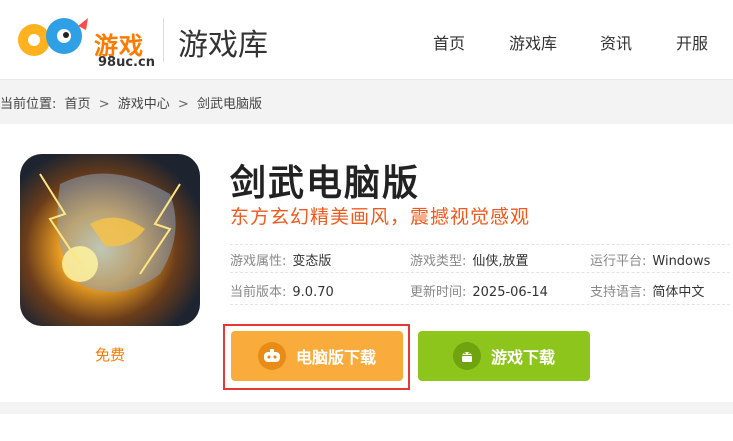 This screenshot has height=441, width=733. Describe the element at coordinates (650, 259) in the screenshot. I see `attr-platform: 运行平台: Windows` at that location.